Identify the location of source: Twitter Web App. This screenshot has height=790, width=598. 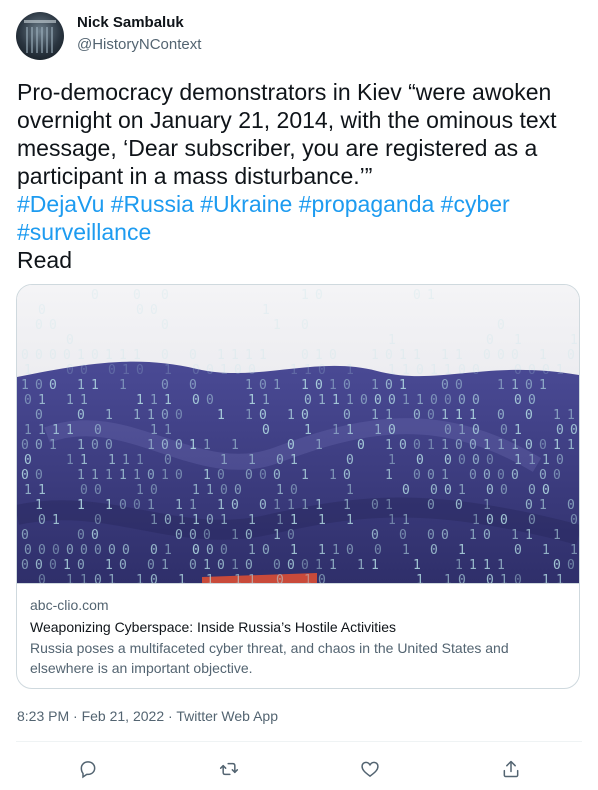
(227, 716).